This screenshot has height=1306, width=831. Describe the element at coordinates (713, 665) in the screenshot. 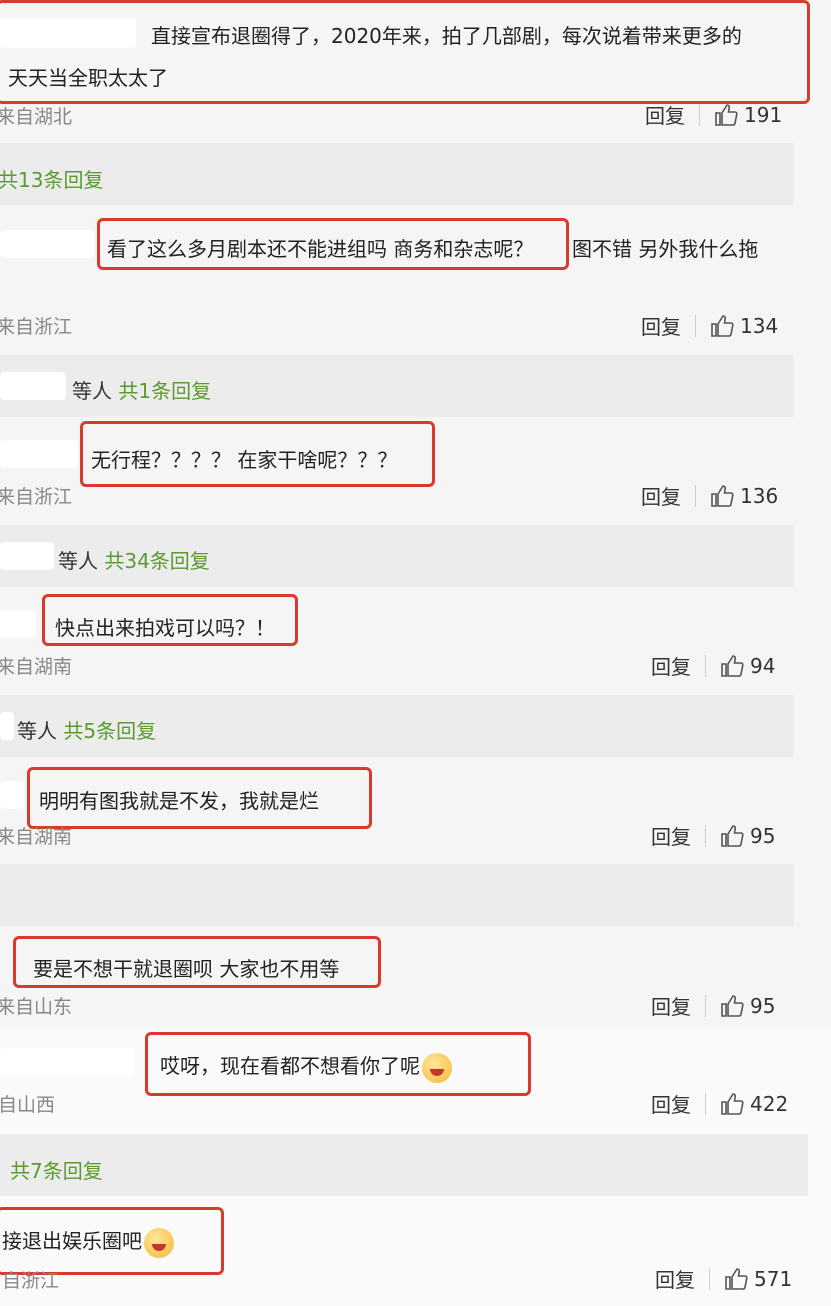

I see `comment-actions: 回复 94` at that location.